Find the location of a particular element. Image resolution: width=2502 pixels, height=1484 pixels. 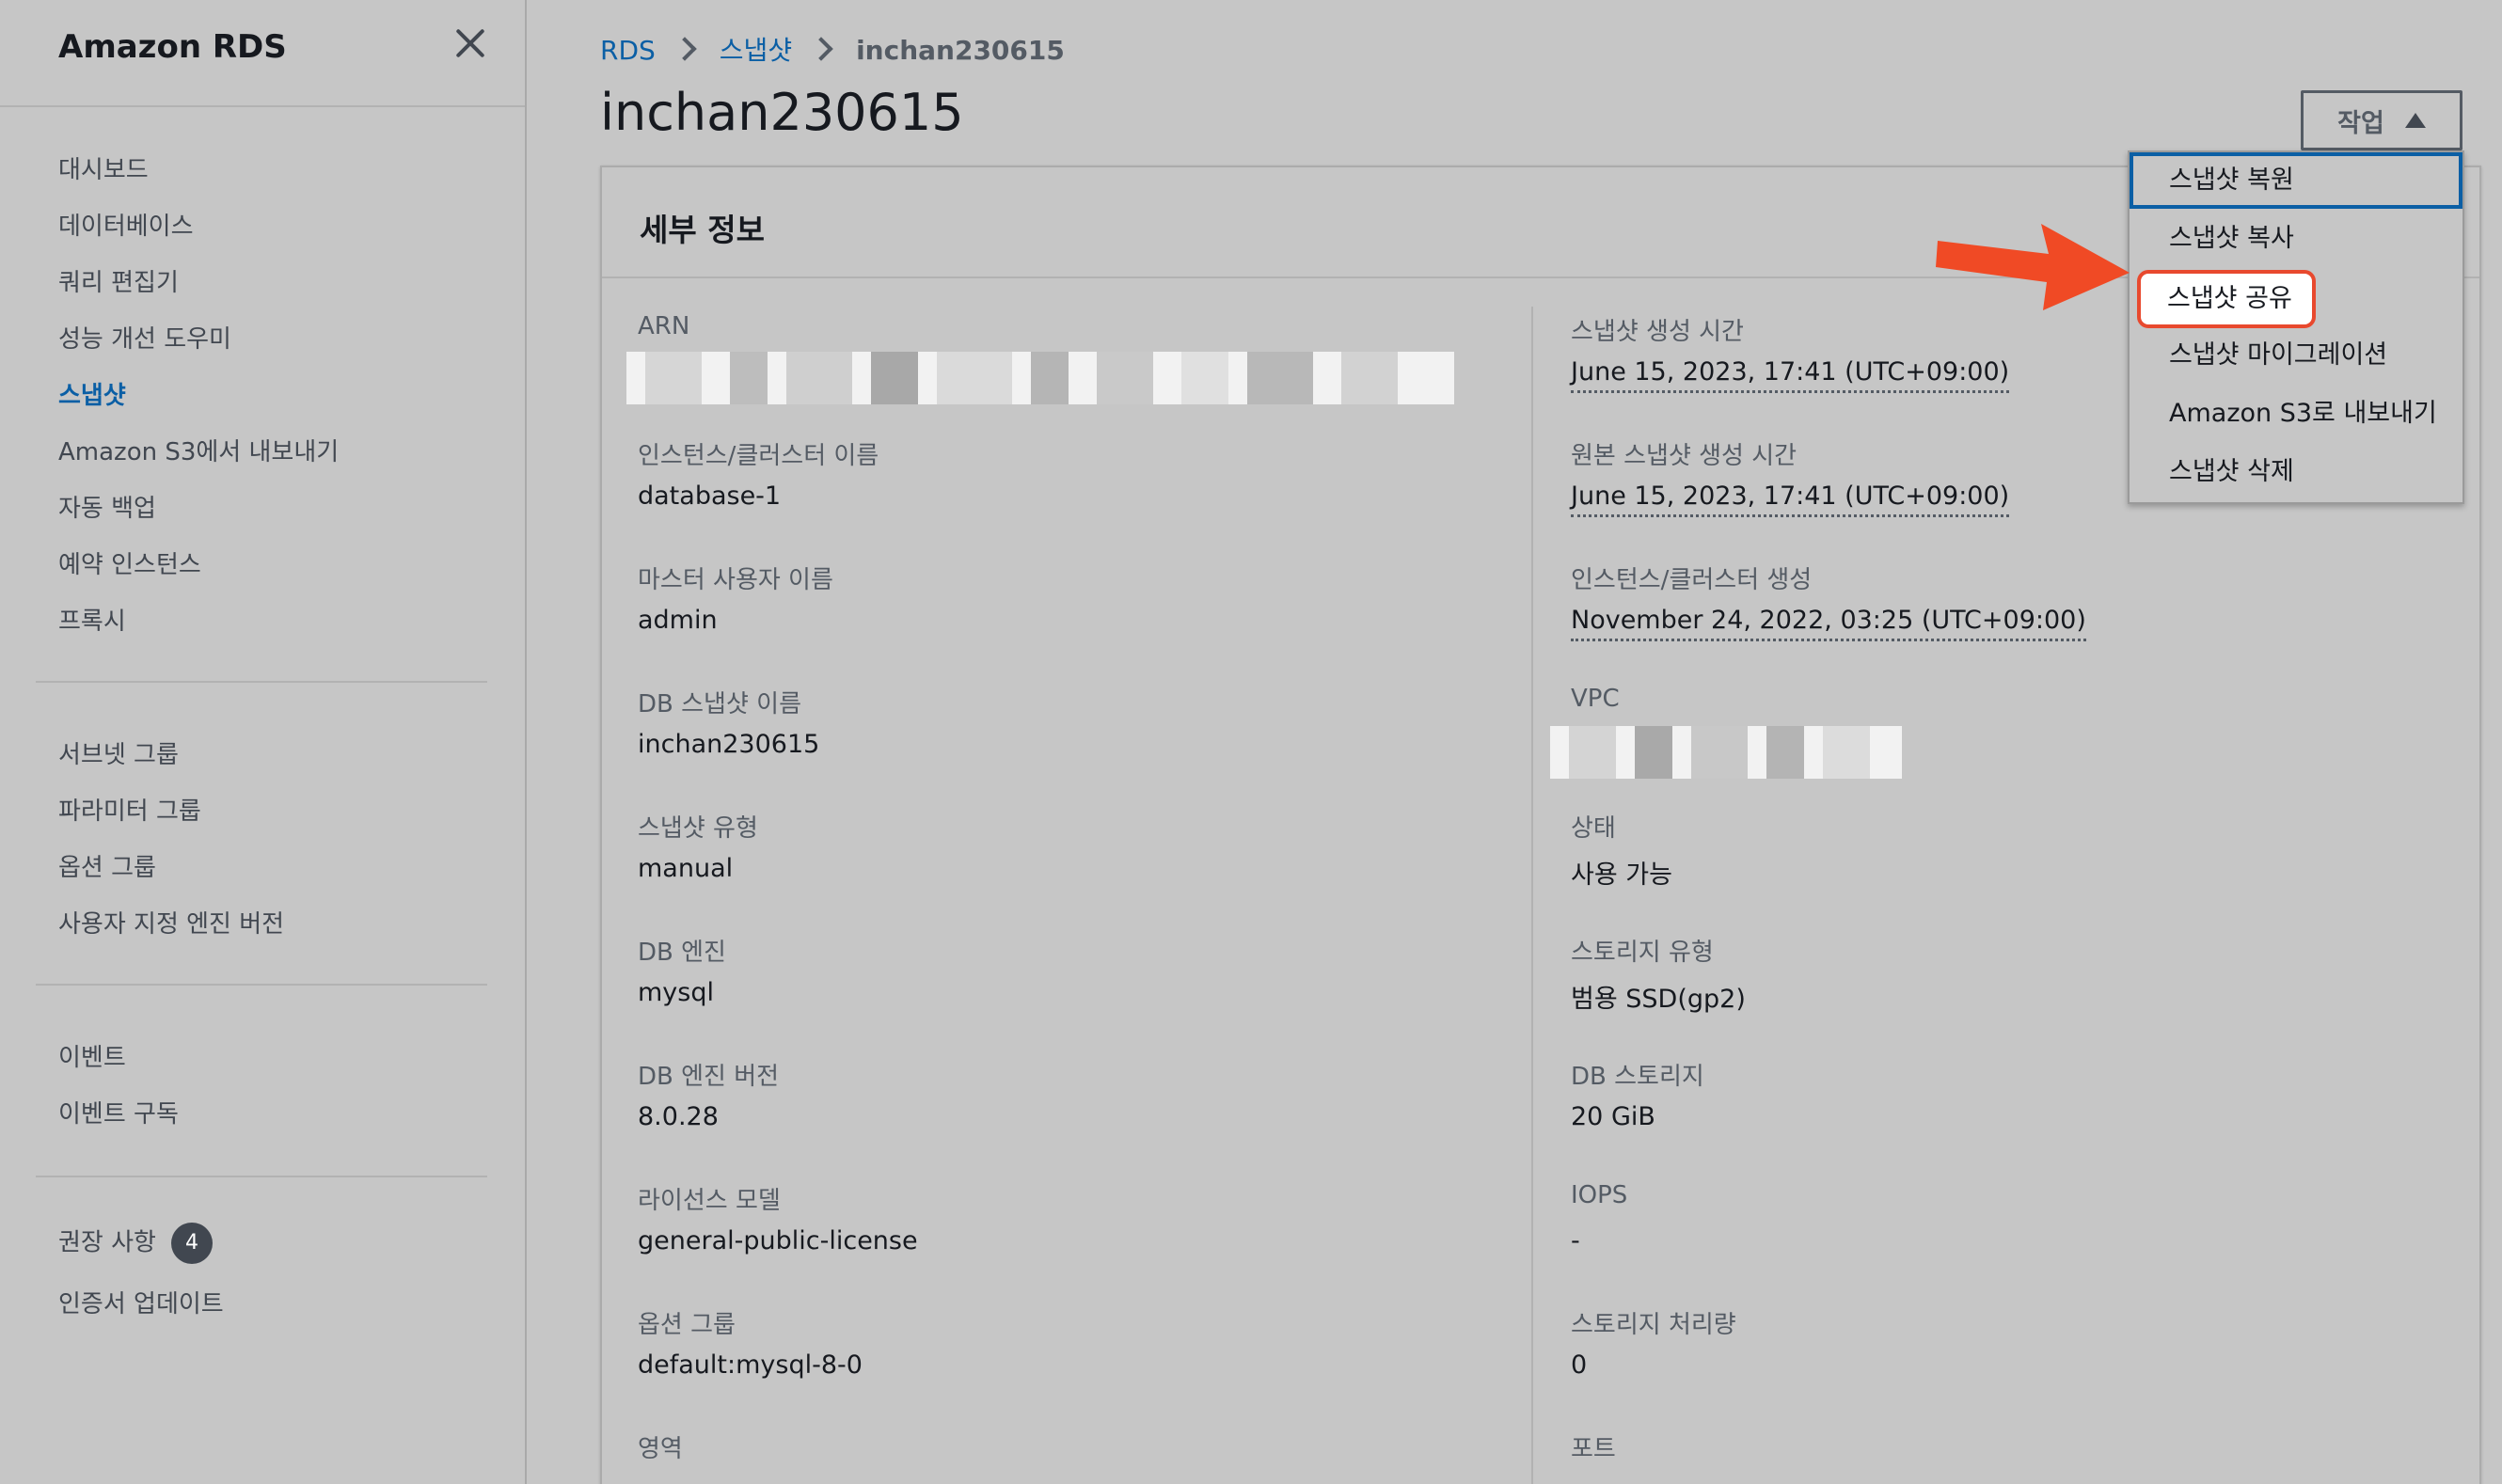

port-label: 포트 is located at coordinates (1593, 1449).